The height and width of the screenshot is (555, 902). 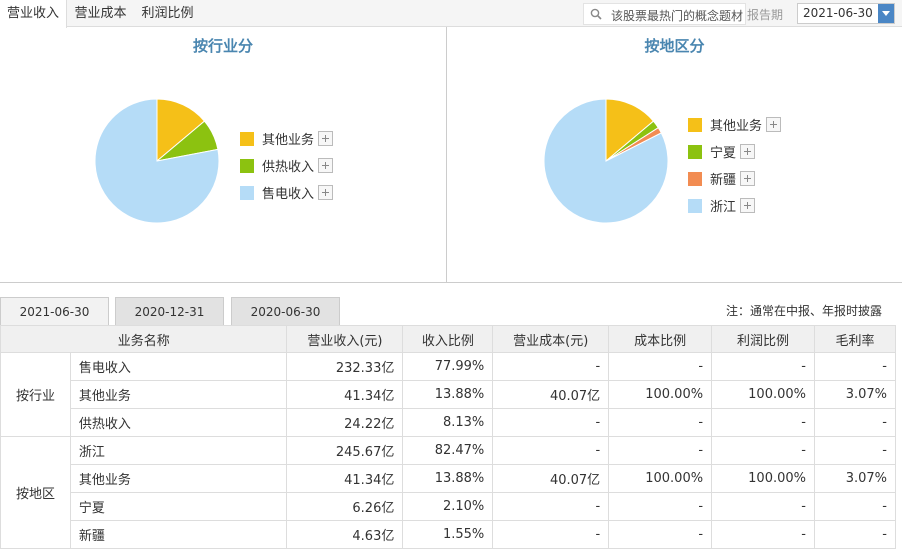 I want to click on value-cell: 77.99%, so click(x=448, y=366).